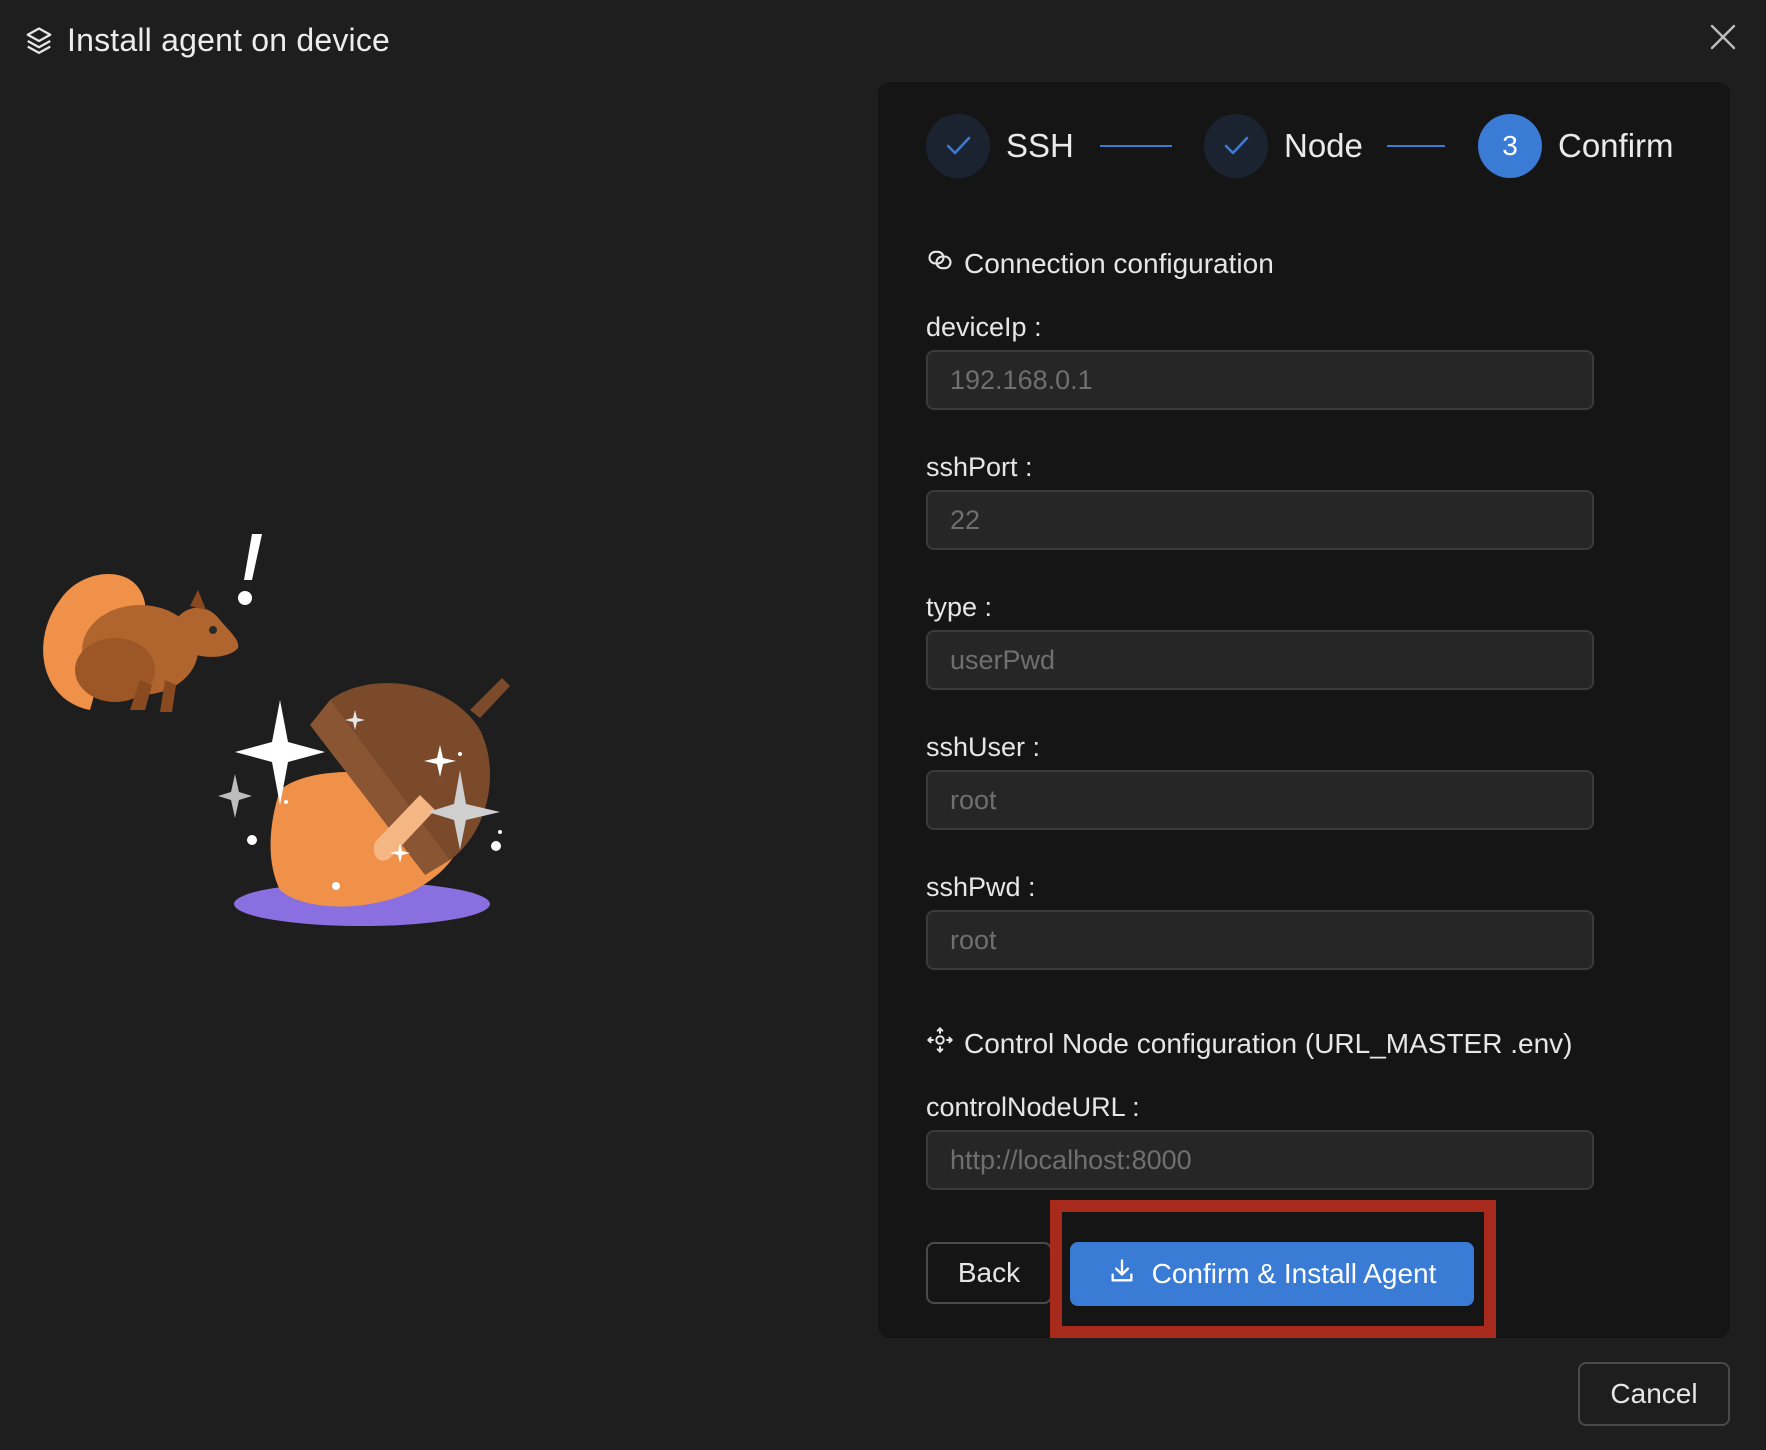 The height and width of the screenshot is (1450, 1766). I want to click on sshpwd-label: sshPwd :, so click(981, 887).